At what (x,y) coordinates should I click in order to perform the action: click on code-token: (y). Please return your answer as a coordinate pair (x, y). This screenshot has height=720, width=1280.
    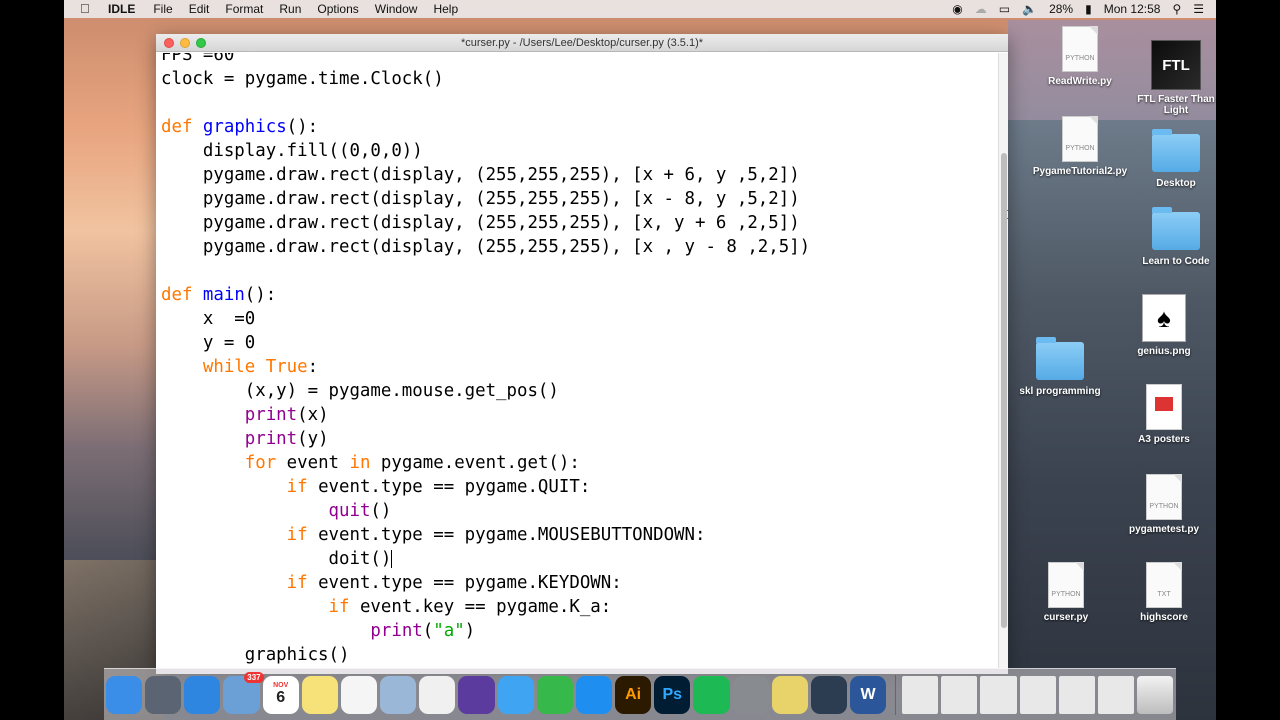
    Looking at the image, I should click on (313, 439).